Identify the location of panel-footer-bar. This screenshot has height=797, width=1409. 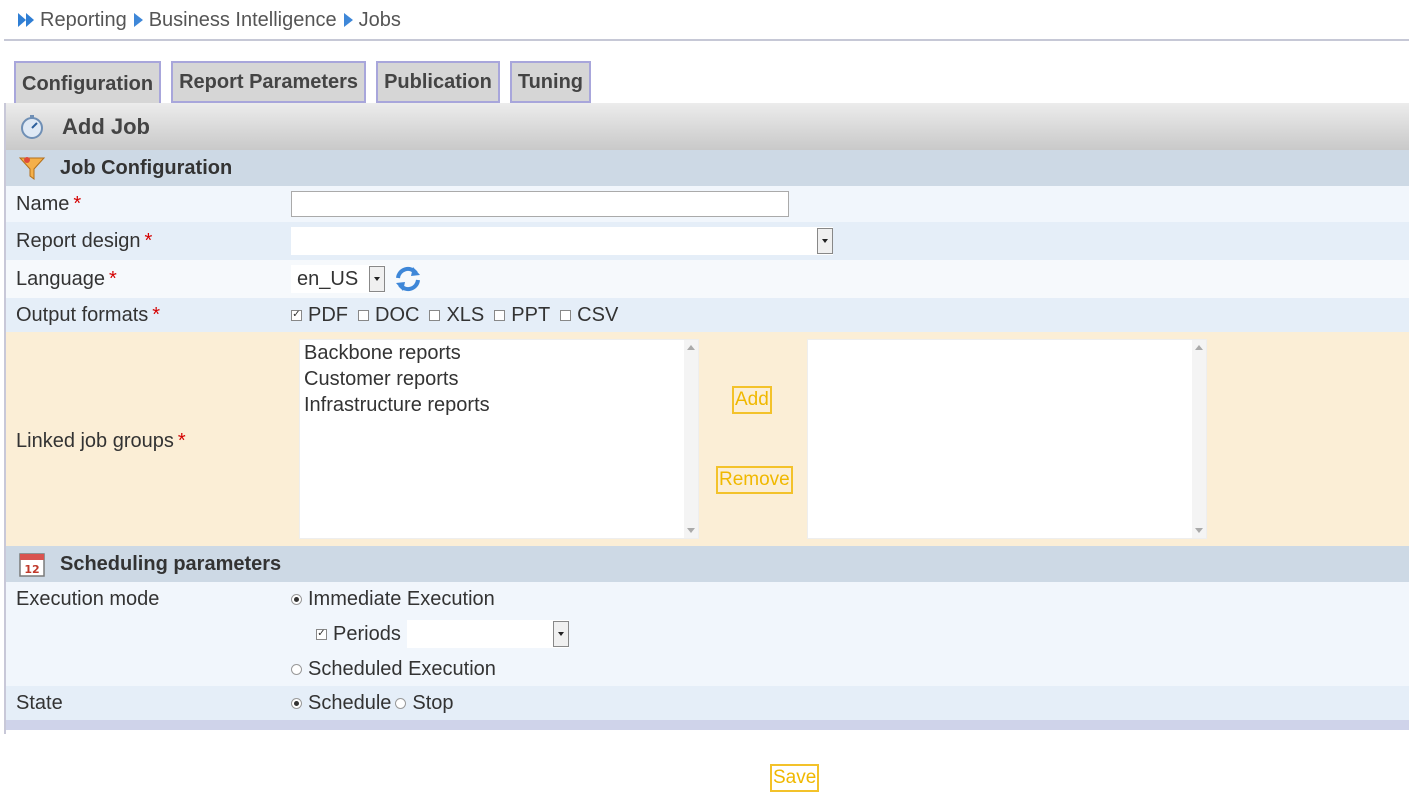
(707, 725).